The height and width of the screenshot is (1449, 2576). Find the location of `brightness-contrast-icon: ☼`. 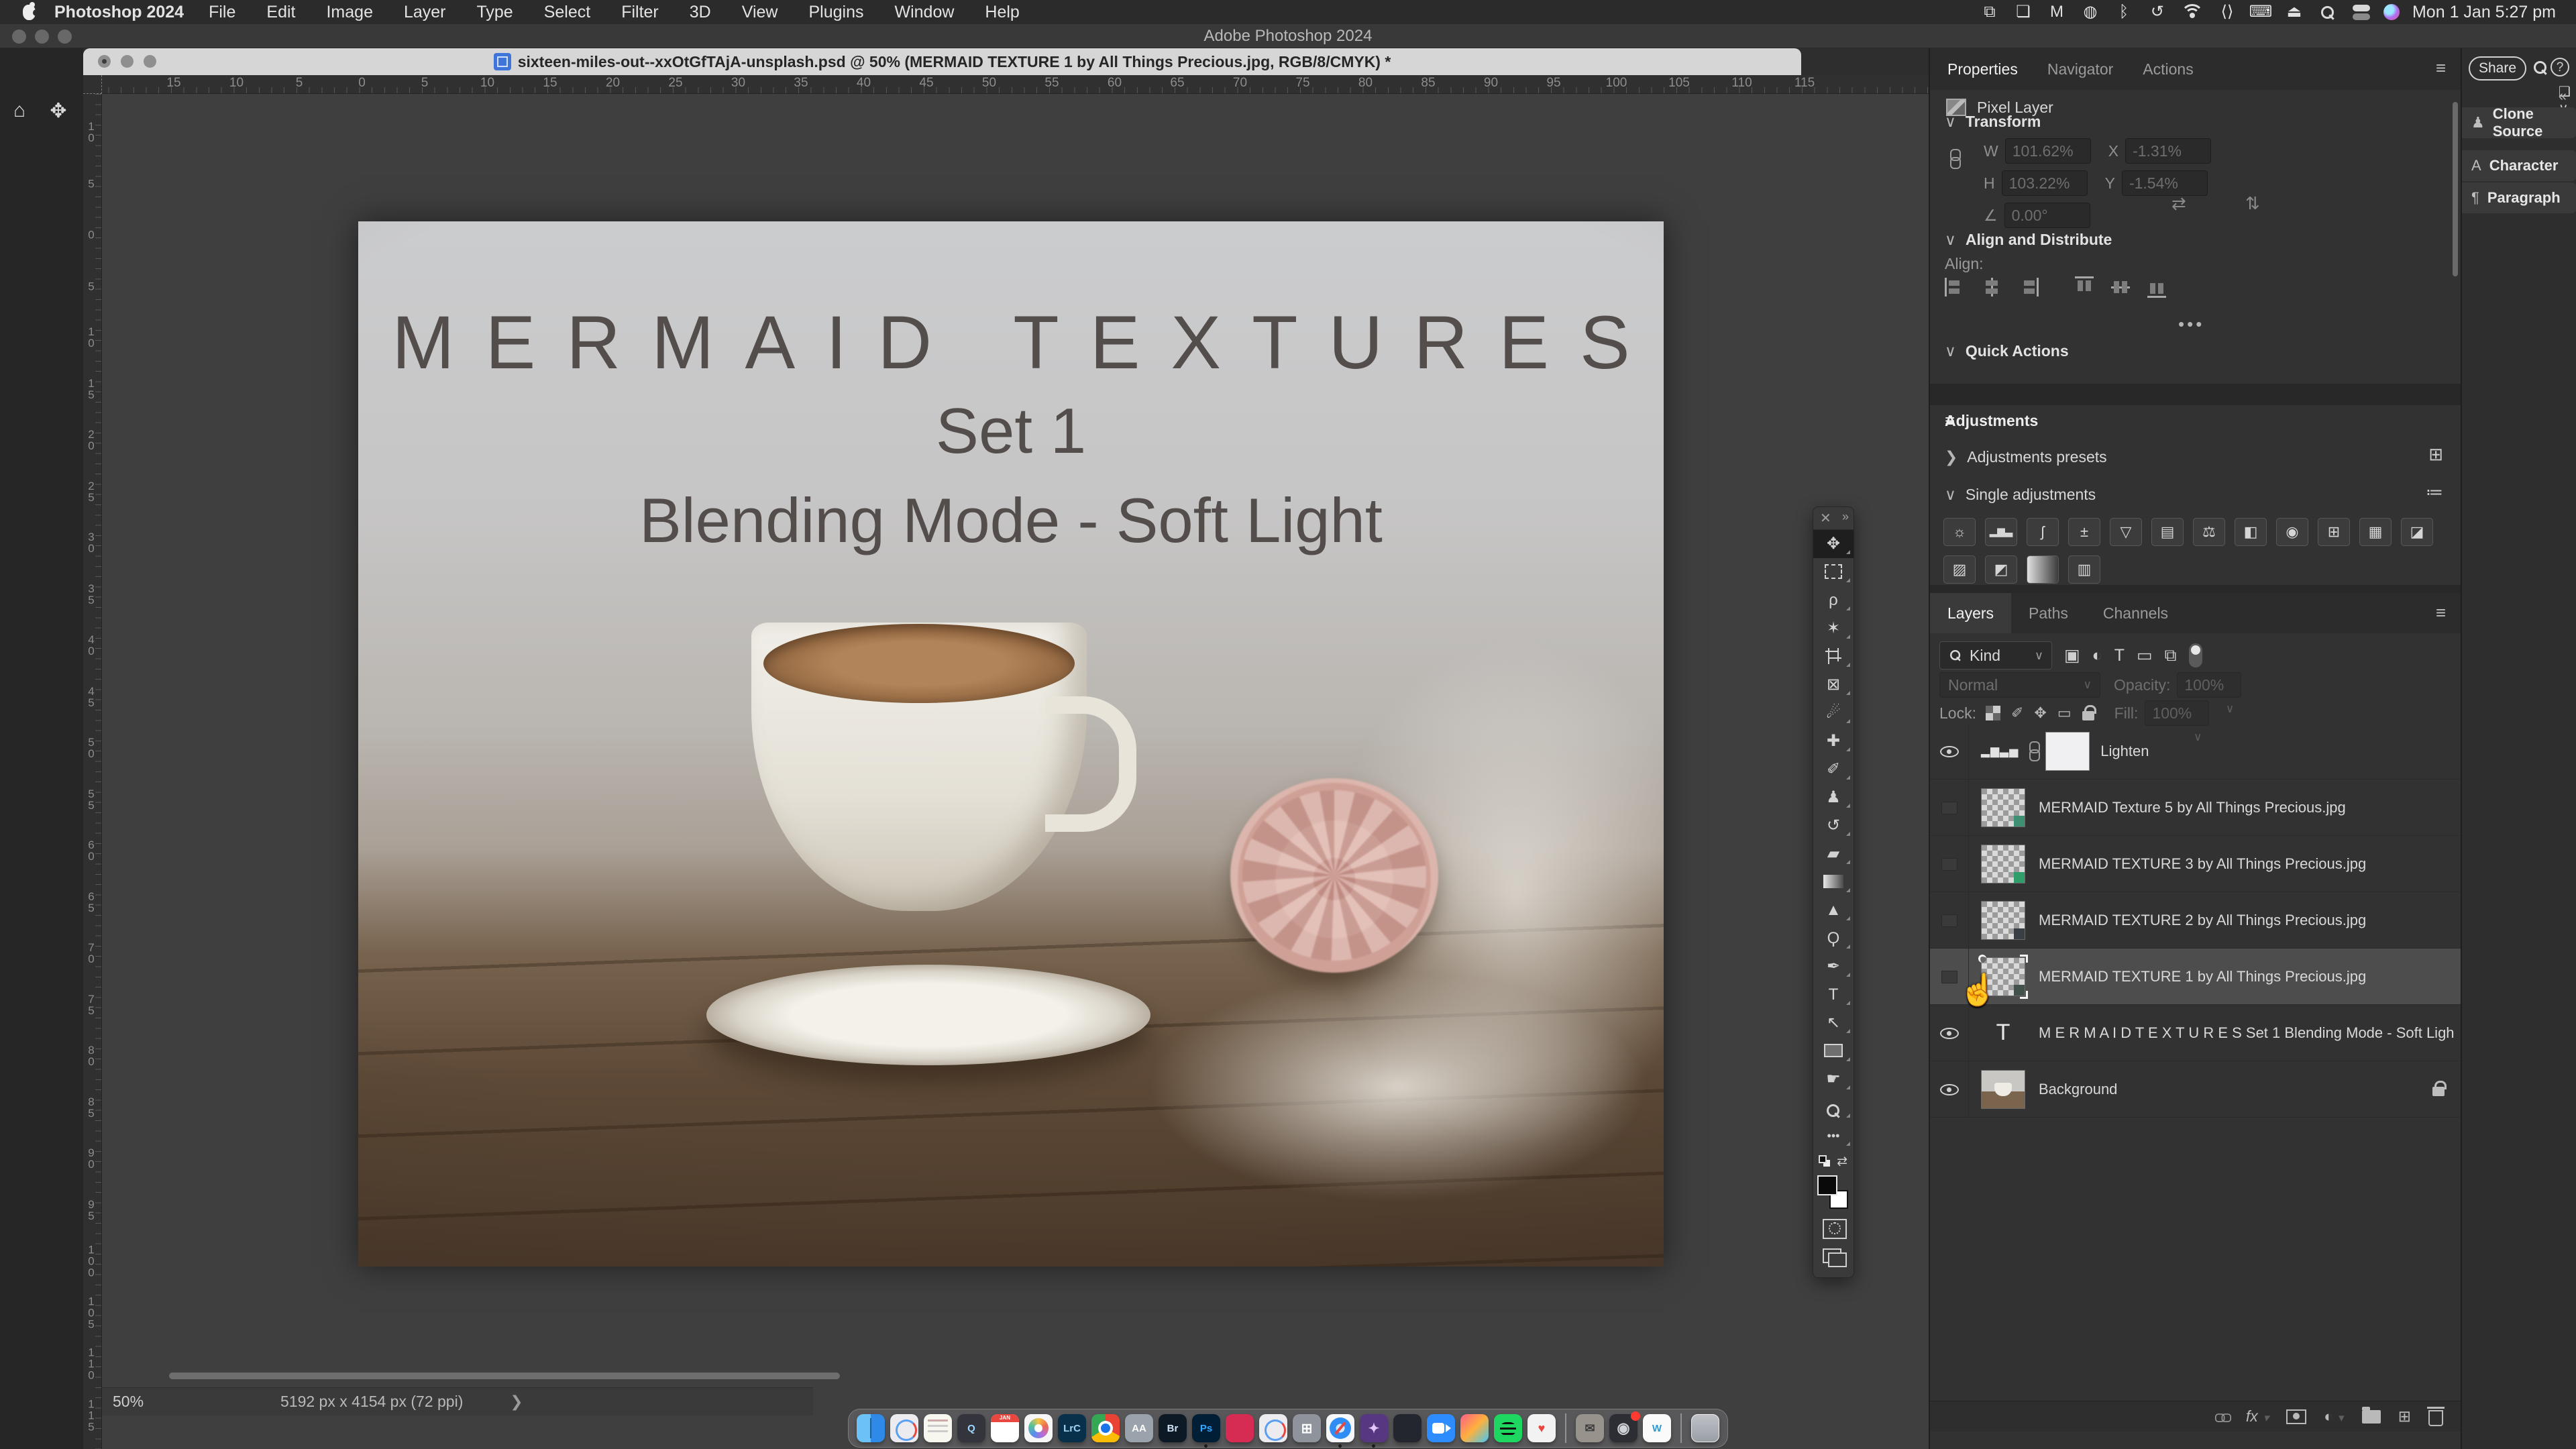

brightness-contrast-icon: ☼ is located at coordinates (1959, 532).